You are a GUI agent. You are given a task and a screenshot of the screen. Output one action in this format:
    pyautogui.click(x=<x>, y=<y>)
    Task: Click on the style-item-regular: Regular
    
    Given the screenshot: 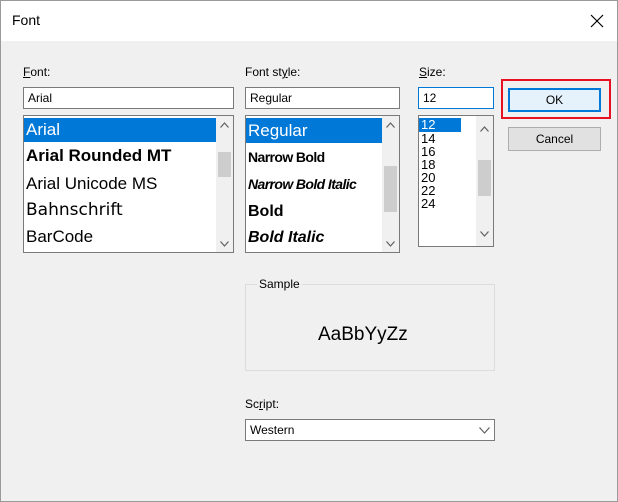 What is the action you would take?
    pyautogui.click(x=314, y=130)
    